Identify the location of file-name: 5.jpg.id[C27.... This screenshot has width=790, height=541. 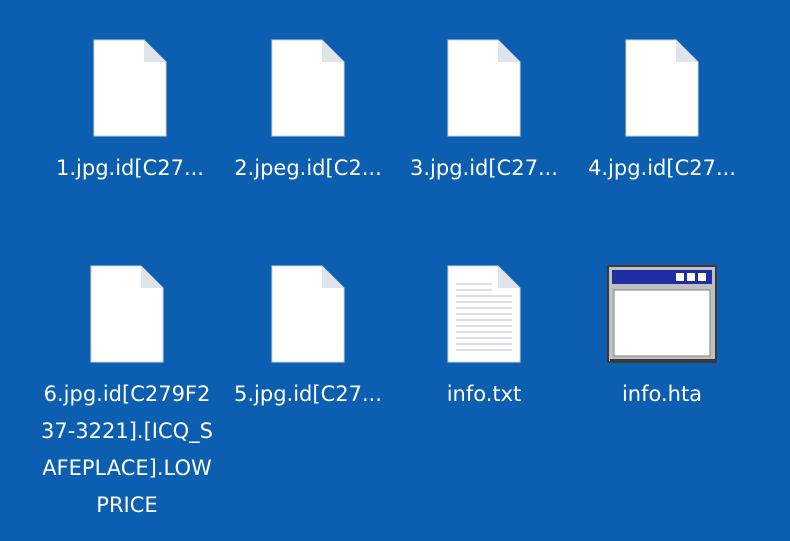
(308, 394).